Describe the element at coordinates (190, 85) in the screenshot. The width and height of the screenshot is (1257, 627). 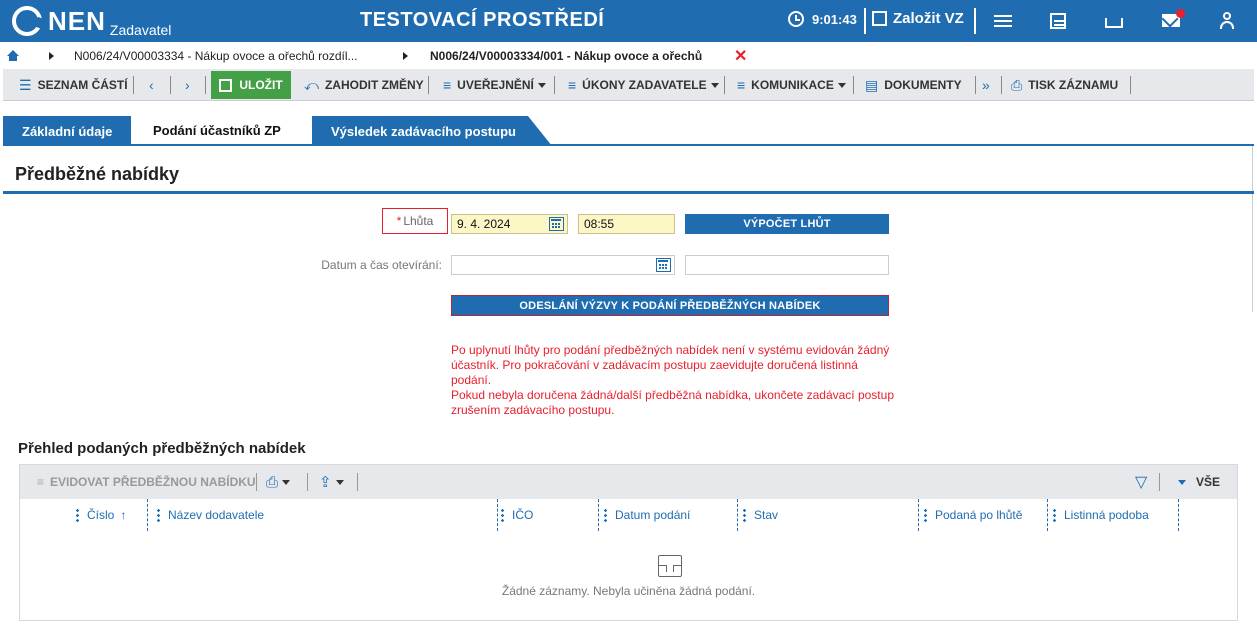
I see `next-button: ›` at that location.